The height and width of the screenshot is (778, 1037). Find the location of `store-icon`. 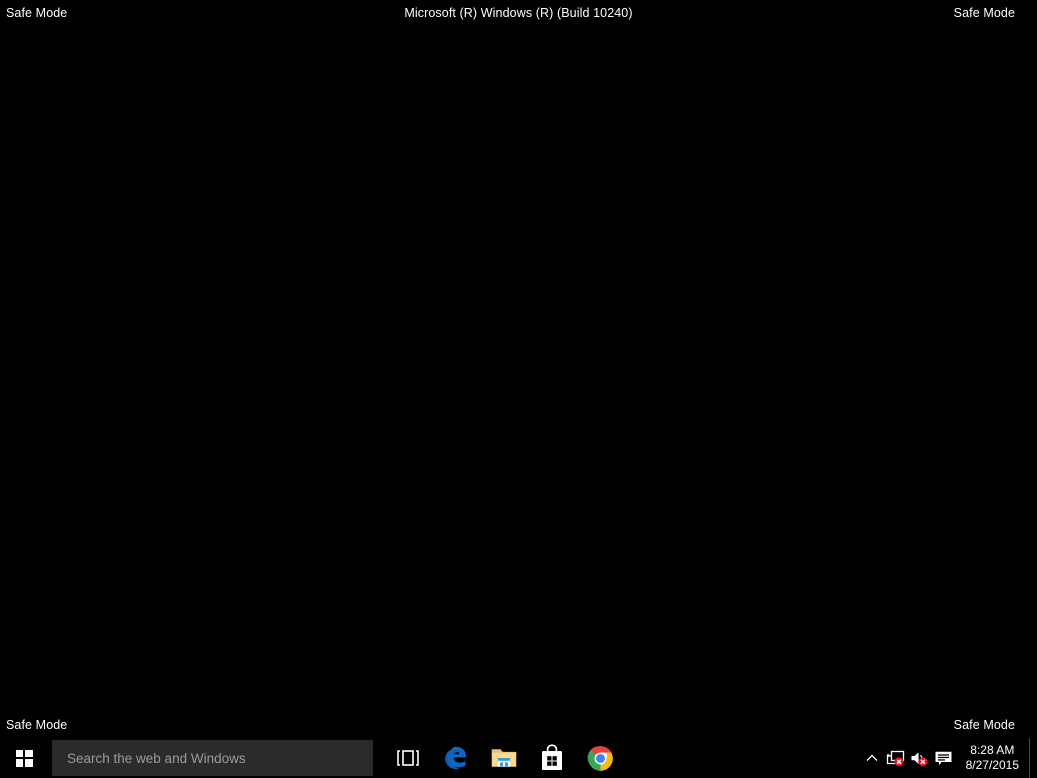

store-icon is located at coordinates (552, 757).